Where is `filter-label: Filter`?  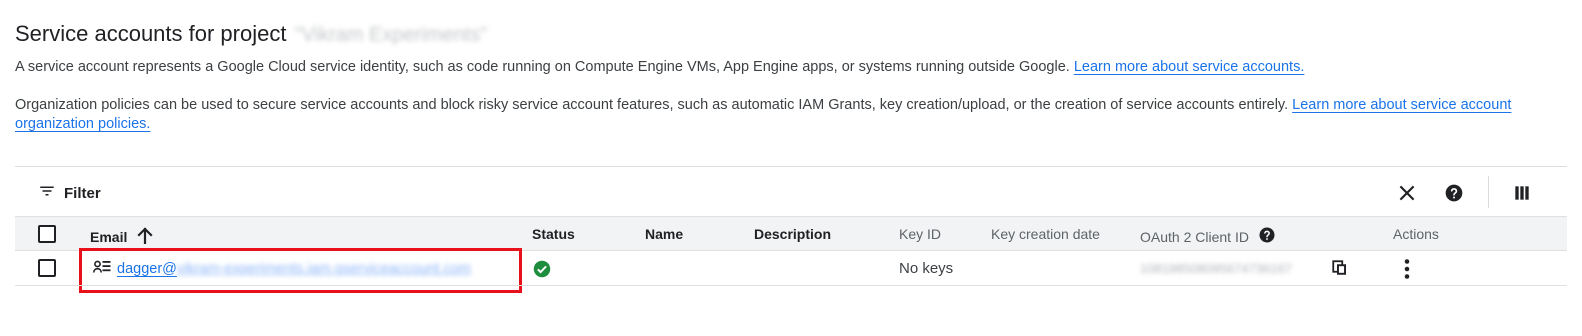 filter-label: Filter is located at coordinates (82, 193).